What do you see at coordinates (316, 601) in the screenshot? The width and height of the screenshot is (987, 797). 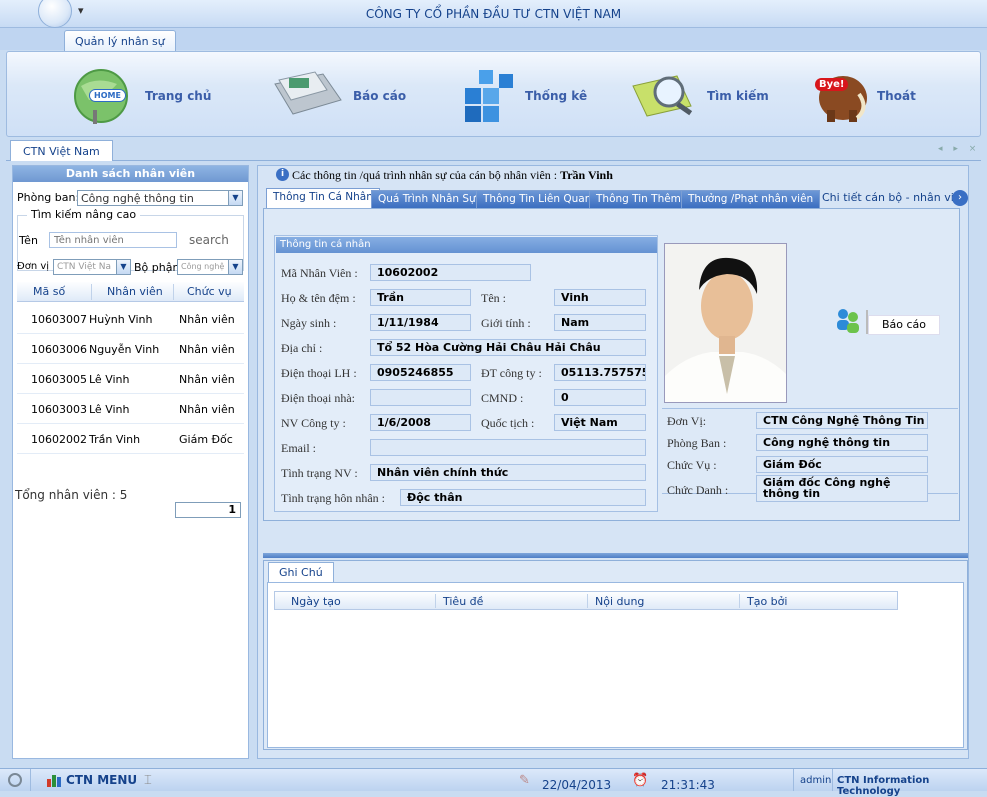 I see `column-header-created-date: Ngày tạo` at bounding box center [316, 601].